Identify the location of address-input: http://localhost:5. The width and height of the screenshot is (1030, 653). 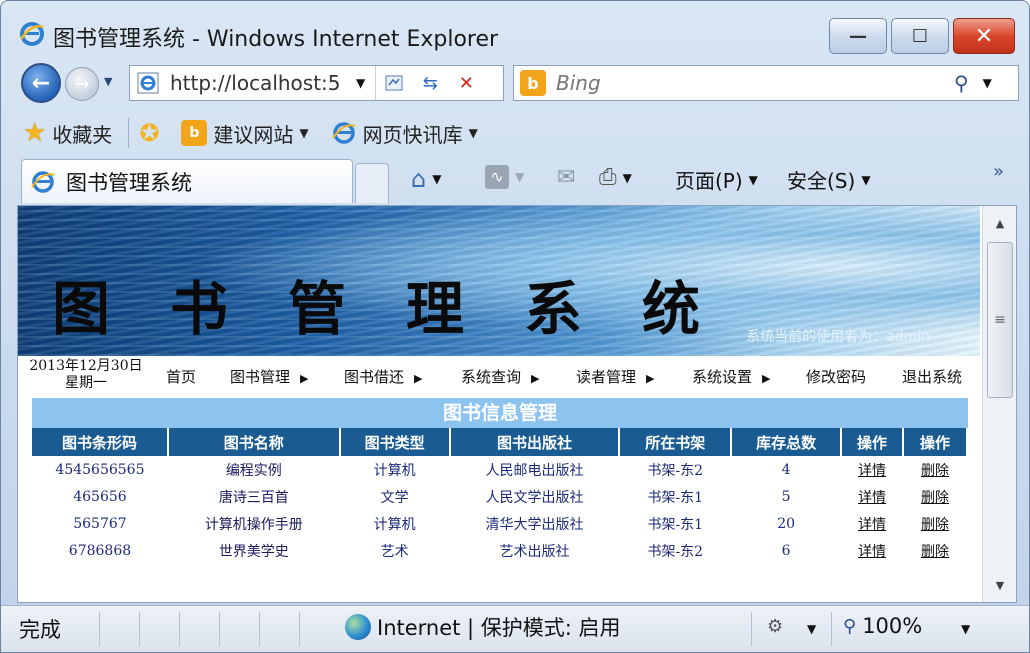
(259, 83).